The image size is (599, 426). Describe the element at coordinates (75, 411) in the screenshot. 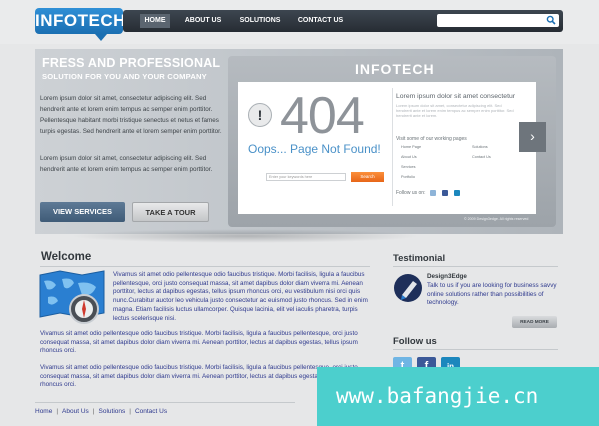

I see `footer-link-about-us: About Us` at that location.